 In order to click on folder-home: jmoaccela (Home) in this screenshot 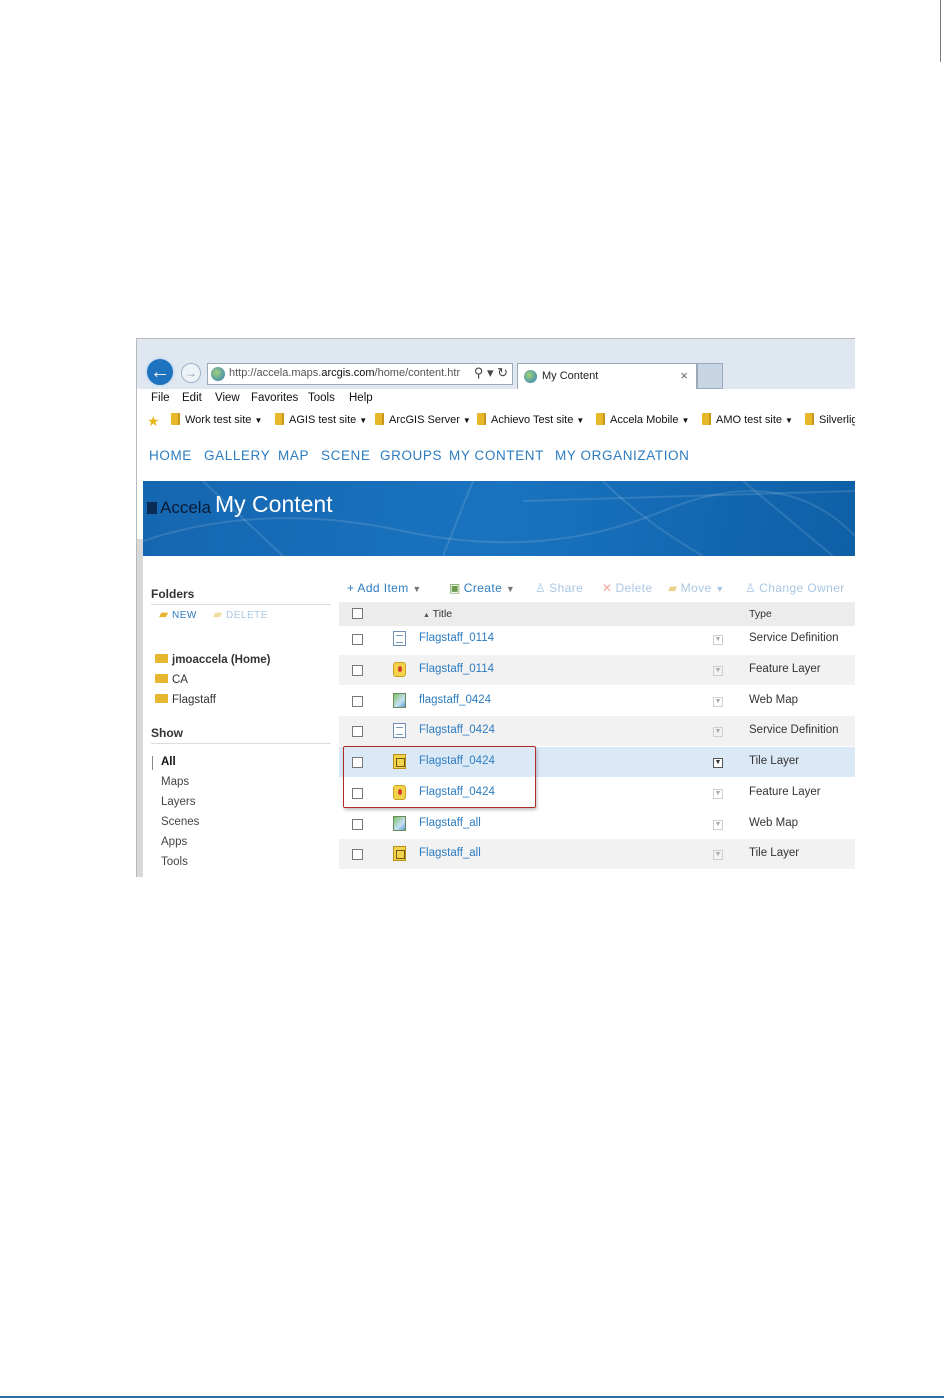, I will do `click(212, 660)`.